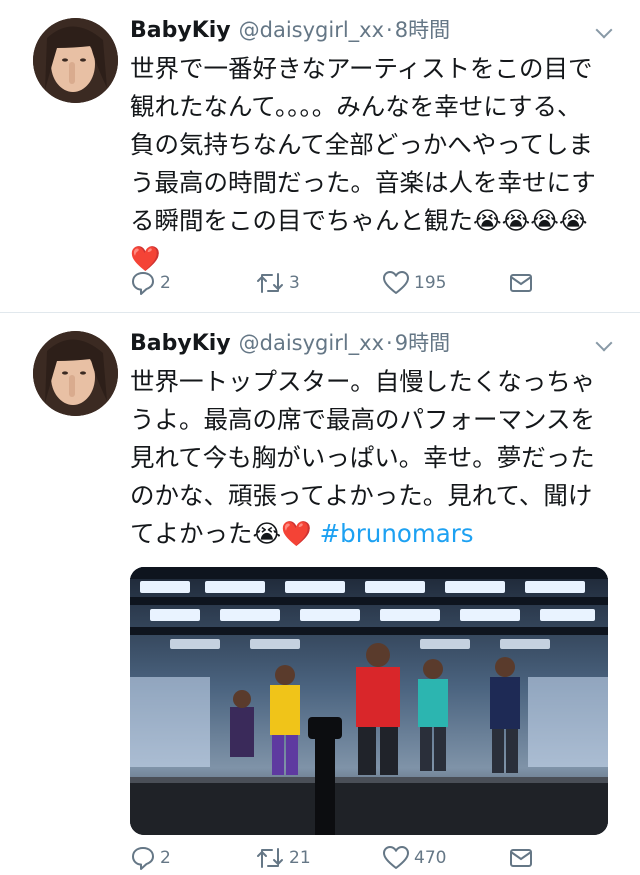 This screenshot has height=875, width=640. What do you see at coordinates (422, 342) in the screenshot?
I see `timestamp: 9時間` at bounding box center [422, 342].